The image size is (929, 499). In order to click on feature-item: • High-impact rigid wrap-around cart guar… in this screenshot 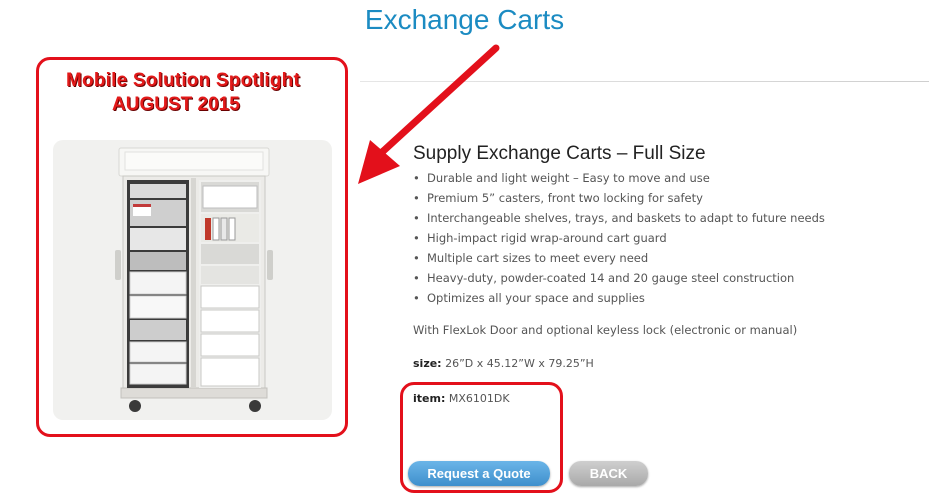, I will do `click(540, 238)`.